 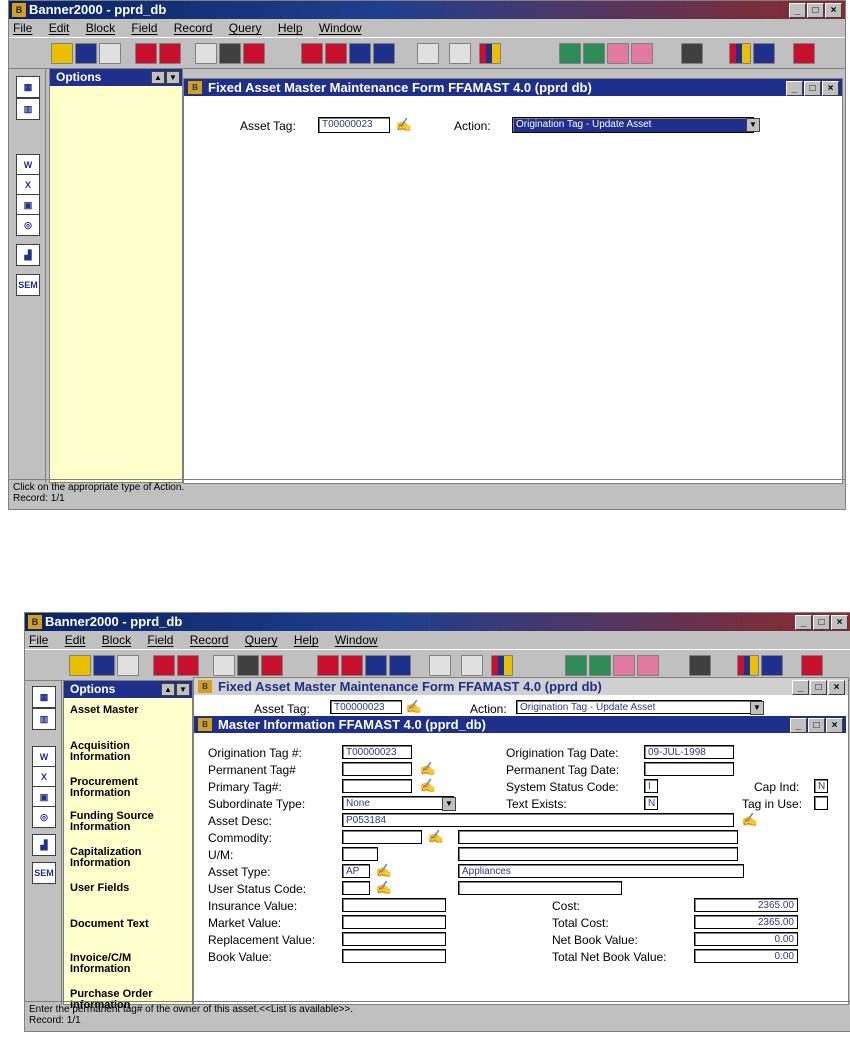 I want to click on option-capitalization-information: Capitalization Information, so click(x=118, y=858).